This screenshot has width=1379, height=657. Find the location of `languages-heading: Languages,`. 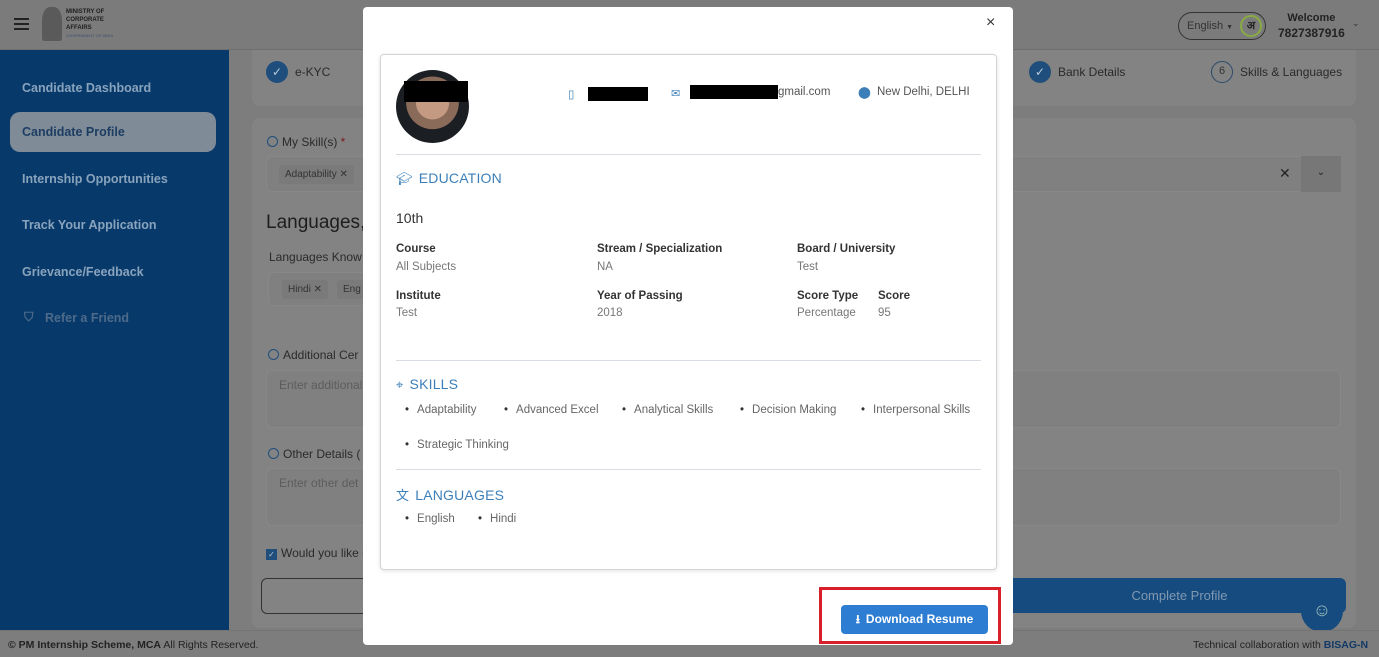

languages-heading: Languages, is located at coordinates (316, 222).